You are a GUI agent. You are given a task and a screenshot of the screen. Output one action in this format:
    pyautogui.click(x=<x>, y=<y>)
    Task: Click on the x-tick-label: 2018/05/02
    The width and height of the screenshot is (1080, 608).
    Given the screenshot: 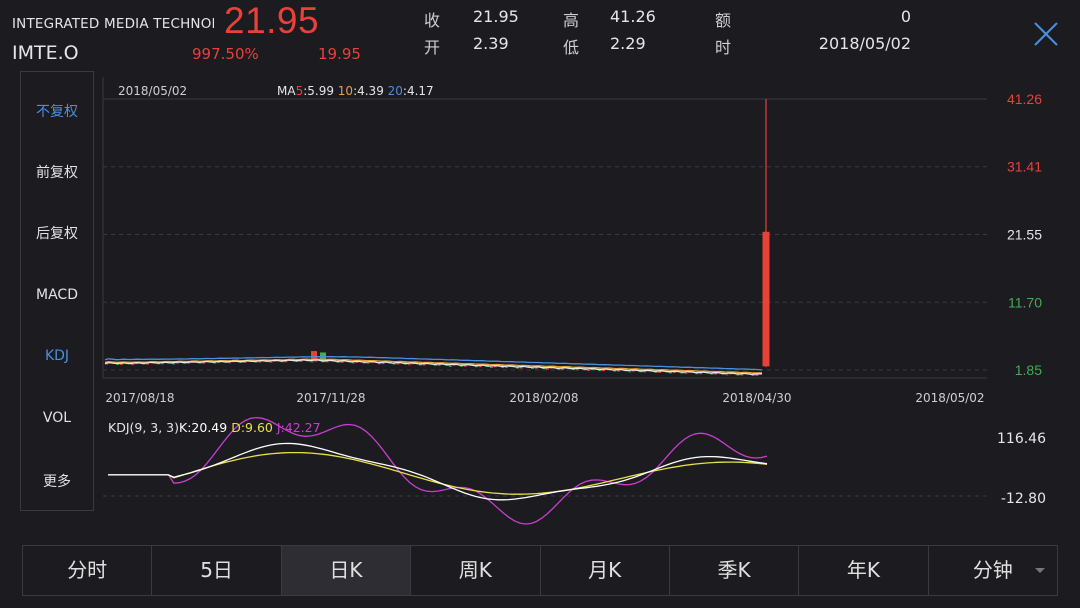 What is the action you would take?
    pyautogui.click(x=949, y=398)
    